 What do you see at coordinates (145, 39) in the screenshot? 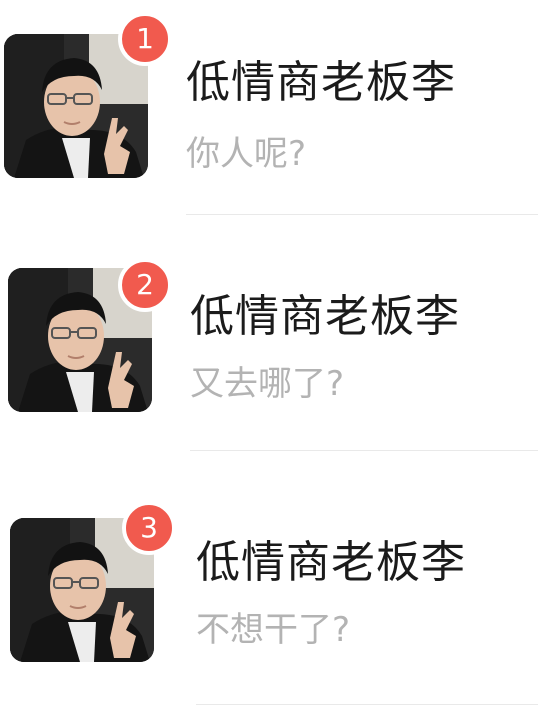
I see `unread-count-badge: 1` at bounding box center [145, 39].